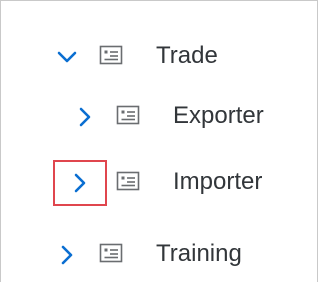  I want to click on tree-item-label: Exporter, so click(218, 116).